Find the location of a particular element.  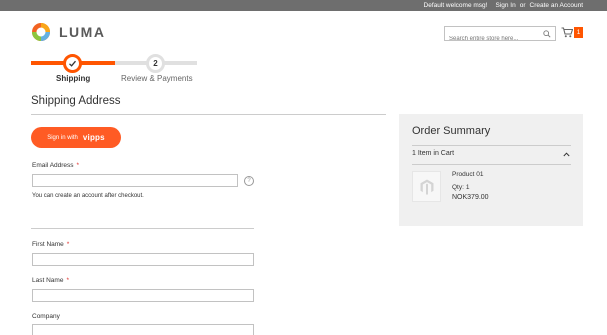

step-shipping-marker is located at coordinates (72, 63).